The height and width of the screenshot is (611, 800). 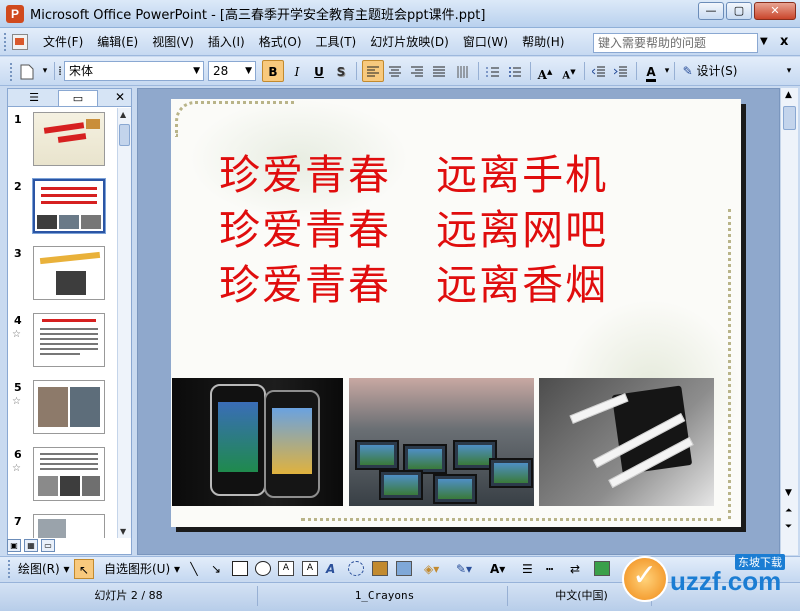 I want to click on select-objects-icon: ↖, so click(x=84, y=569).